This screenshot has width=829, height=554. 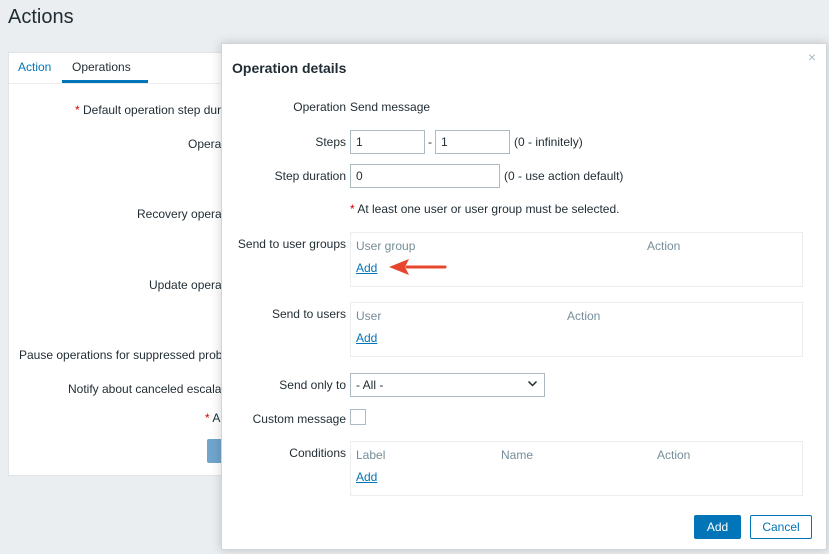 I want to click on step-duration-label: Step duration, so click(x=310, y=176).